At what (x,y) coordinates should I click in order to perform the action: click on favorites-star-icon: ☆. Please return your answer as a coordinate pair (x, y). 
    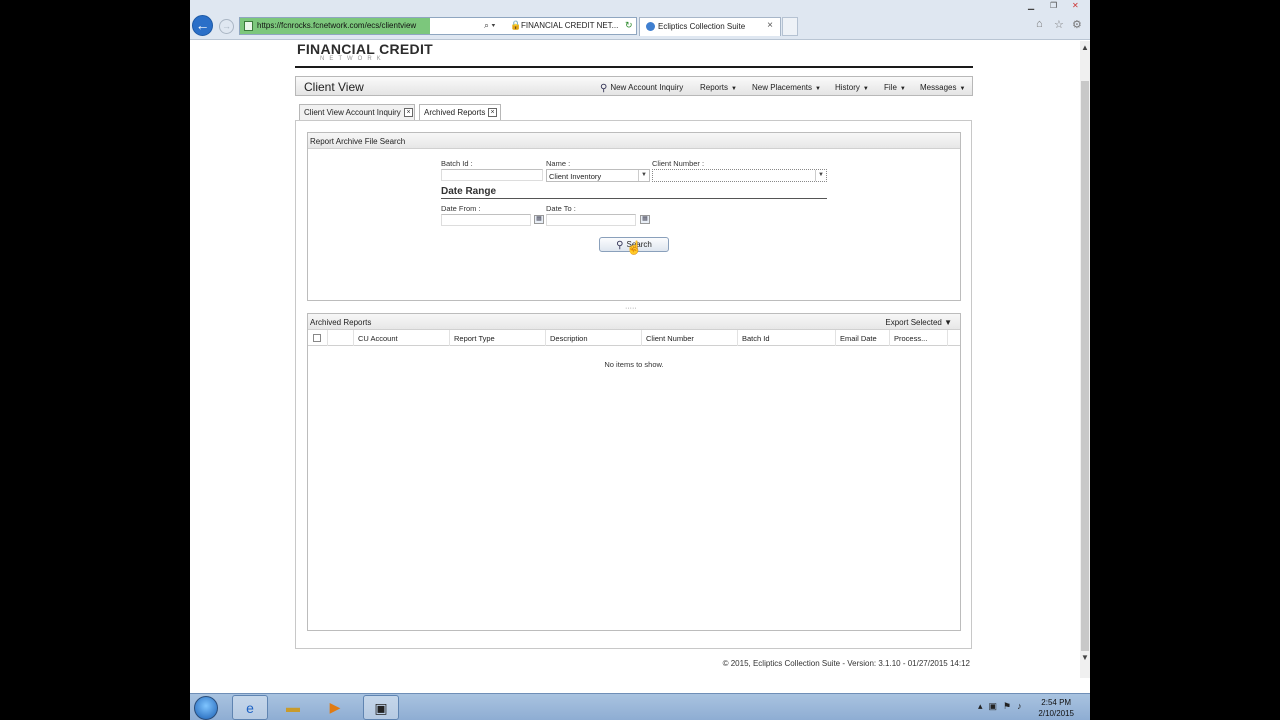
    Looking at the image, I should click on (1059, 24).